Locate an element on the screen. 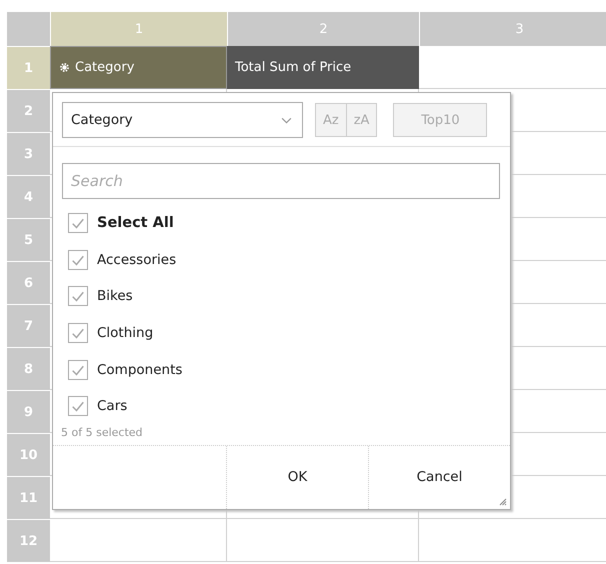 This screenshot has height=564, width=606. item-label: Select All is located at coordinates (135, 223).